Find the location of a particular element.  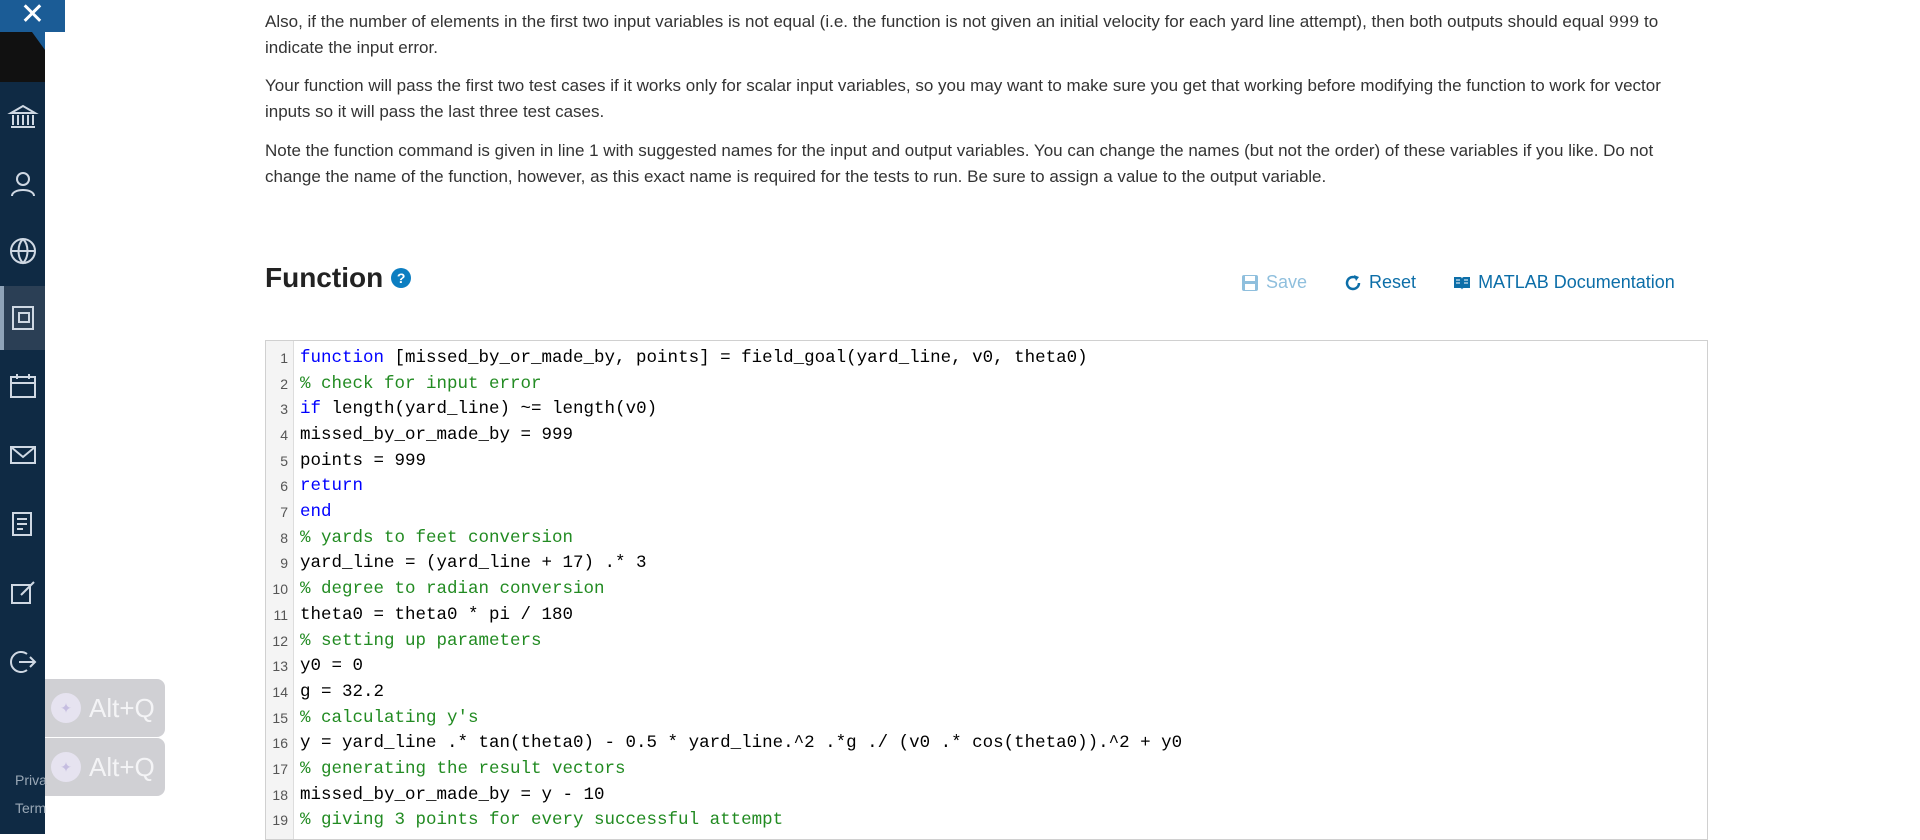

reset-button: Reset is located at coordinates (1379, 282).